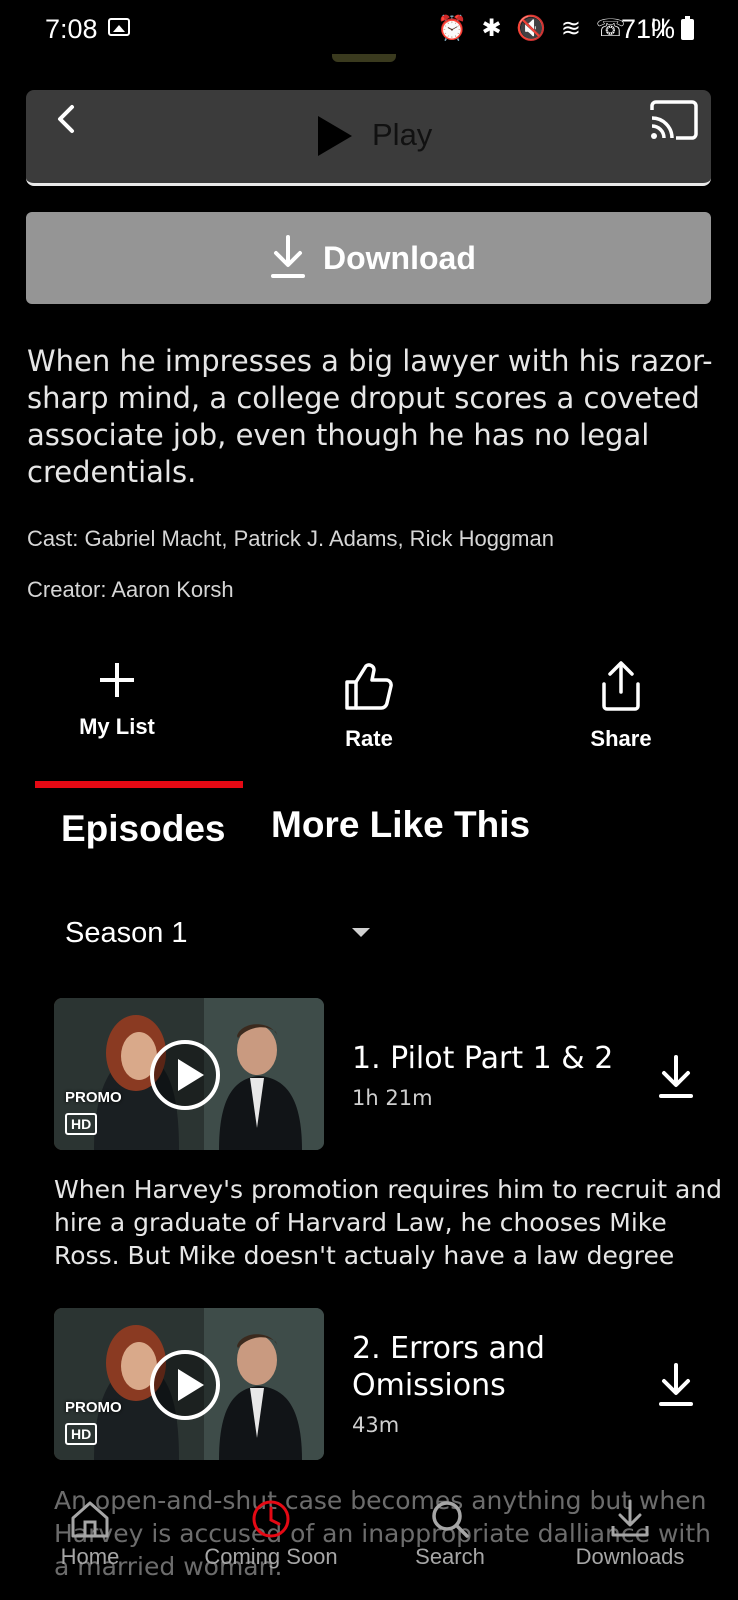  I want to click on creator: Creator: Aaron Korsh, so click(130, 589).